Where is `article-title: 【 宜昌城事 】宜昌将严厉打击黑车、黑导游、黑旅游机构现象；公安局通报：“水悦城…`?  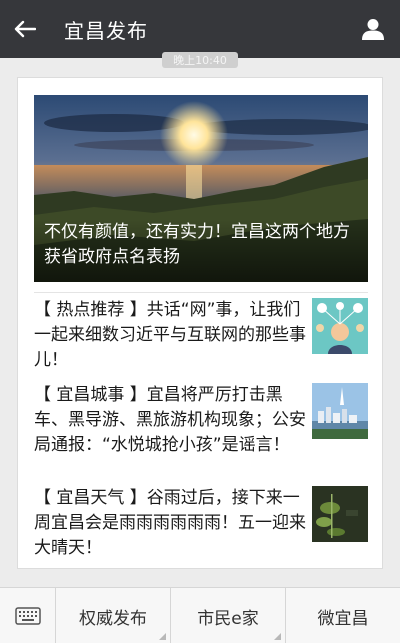 article-title: 【 宜昌城事 】宜昌将严厉打击黑车、黑导游、黑旅游机构现象；公安局通报：“水悦城… is located at coordinates (170, 420).